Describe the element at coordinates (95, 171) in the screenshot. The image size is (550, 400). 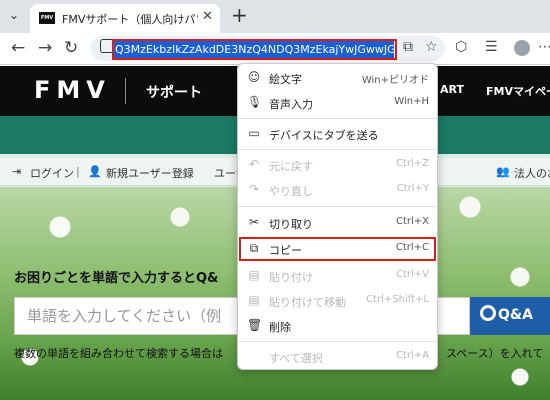
I see `add-user-icon: 👤` at that location.